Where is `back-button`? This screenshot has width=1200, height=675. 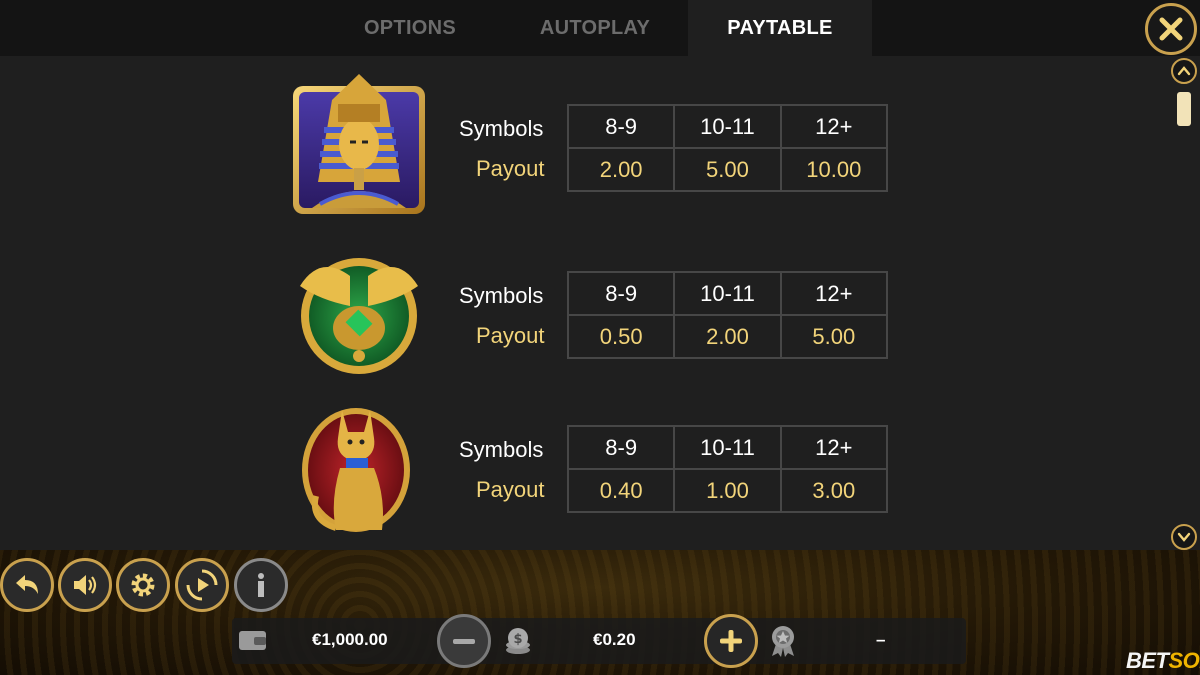 back-button is located at coordinates (27, 585).